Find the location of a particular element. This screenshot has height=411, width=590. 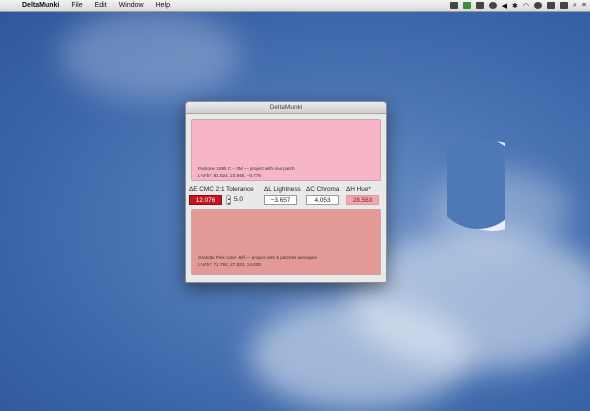

hue-label: ΔH Hue* is located at coordinates (358, 189).